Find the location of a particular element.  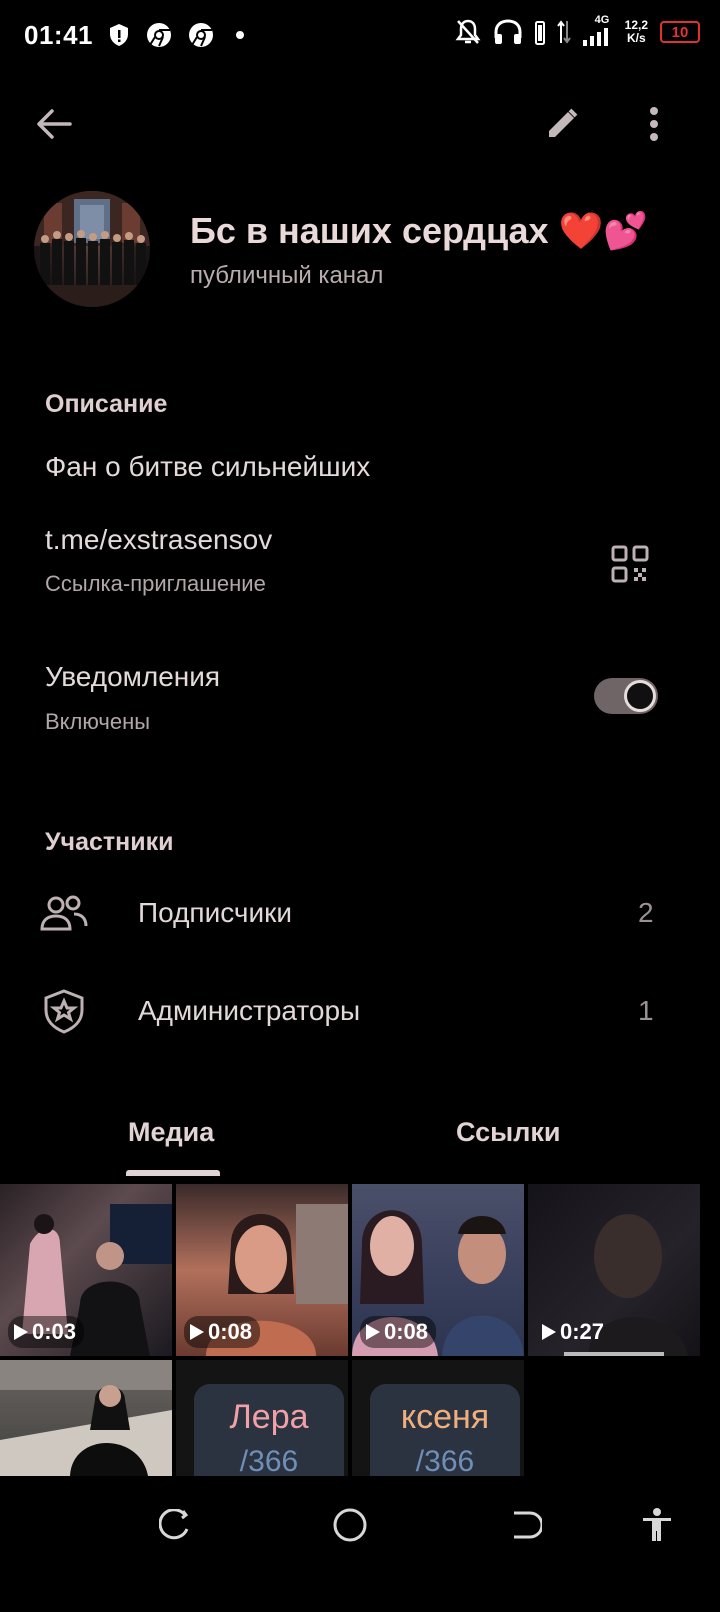

media-thumbnail is located at coordinates (86, 1418).